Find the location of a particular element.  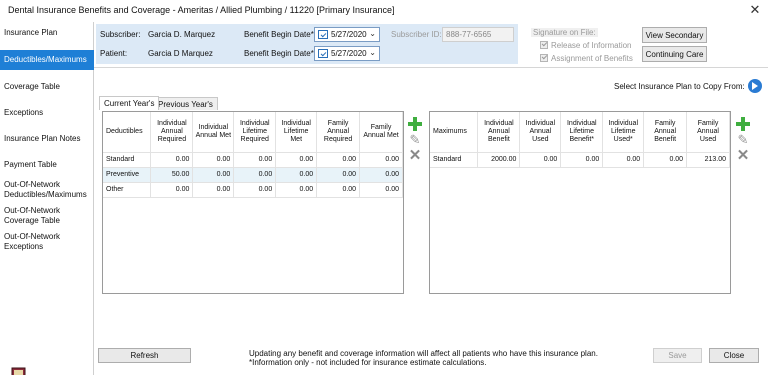

row-label: Preventive is located at coordinates (127, 175).